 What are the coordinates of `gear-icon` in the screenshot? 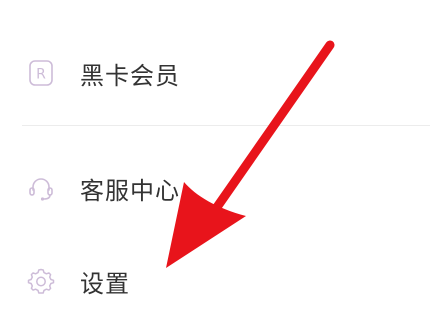 It's located at (41, 281).